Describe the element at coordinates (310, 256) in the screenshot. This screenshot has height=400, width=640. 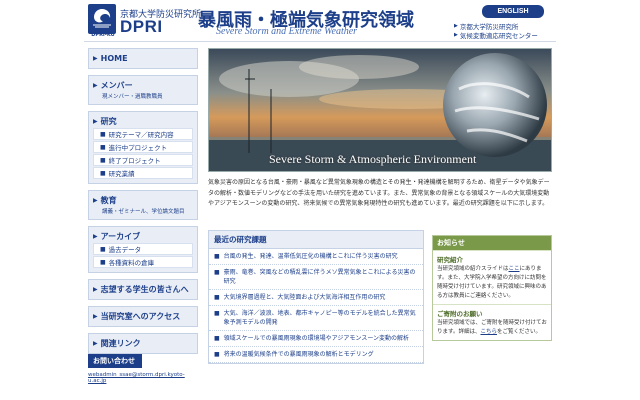
I see `research-topic-text: 台風の発生、発達、温帯低気圧化の機構とこれに伴う災害の研究` at that location.